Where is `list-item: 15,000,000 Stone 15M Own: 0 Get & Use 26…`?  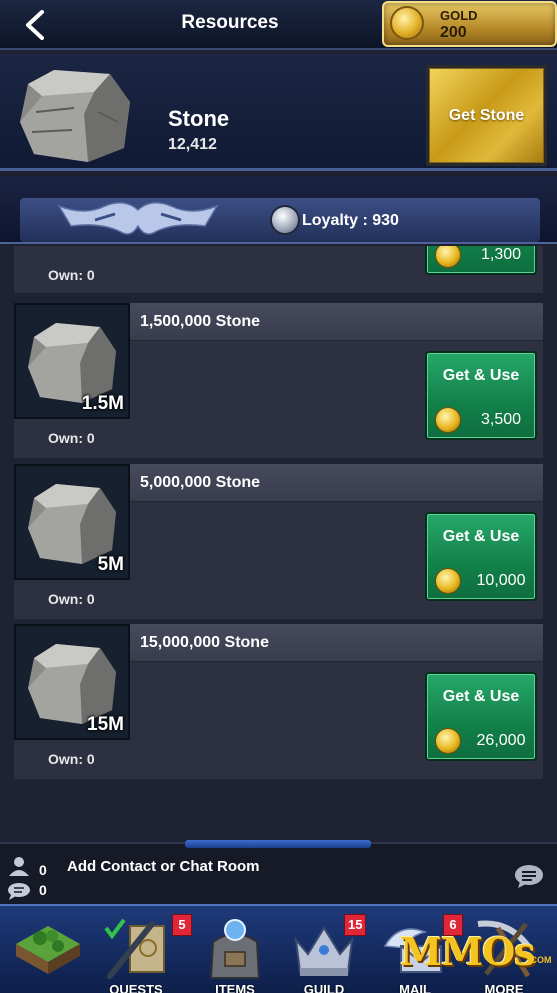
list-item: 15,000,000 Stone 15M Own: 0 Get & Use 26… is located at coordinates (278, 701).